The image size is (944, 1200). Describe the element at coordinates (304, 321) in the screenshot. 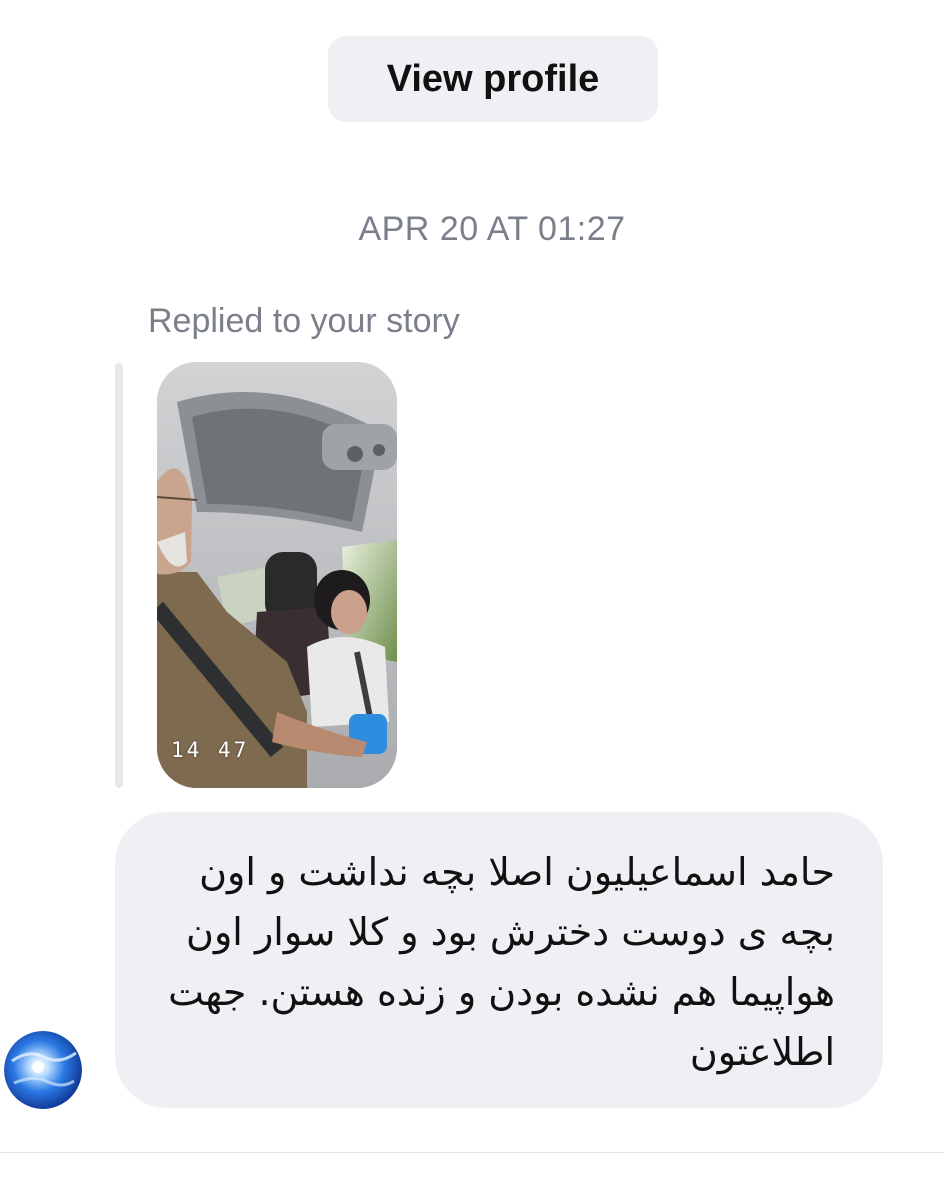

I see `reply-context-label: Replied to your story` at that location.